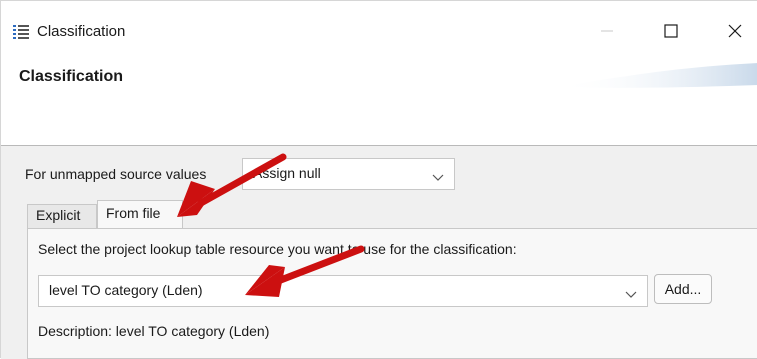 The width and height of the screenshot is (757, 359). I want to click on close-button, so click(735, 31).